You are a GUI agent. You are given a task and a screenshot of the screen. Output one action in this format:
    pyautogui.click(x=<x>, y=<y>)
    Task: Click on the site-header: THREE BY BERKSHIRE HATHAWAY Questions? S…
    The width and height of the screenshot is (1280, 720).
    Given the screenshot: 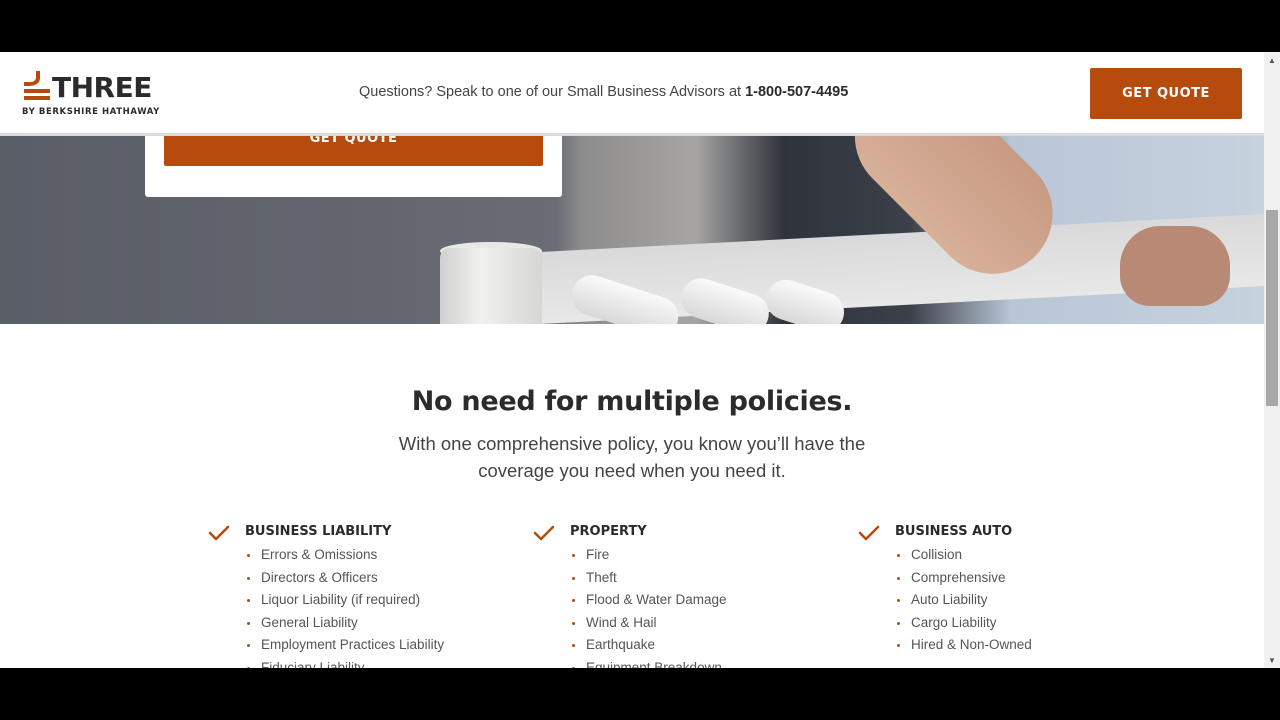 What is the action you would take?
    pyautogui.click(x=632, y=94)
    